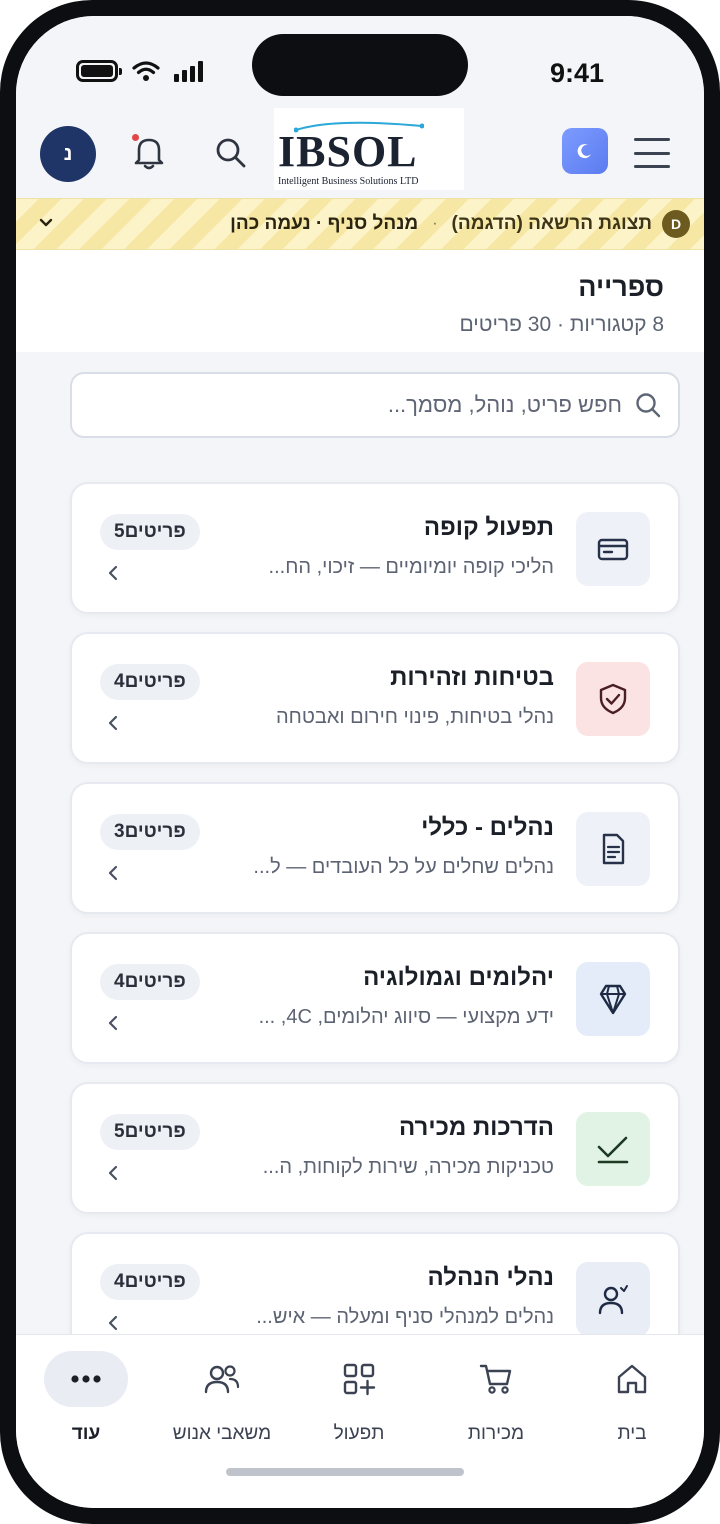 This screenshot has height=1524, width=720. I want to click on notifications-button, so click(149, 152).